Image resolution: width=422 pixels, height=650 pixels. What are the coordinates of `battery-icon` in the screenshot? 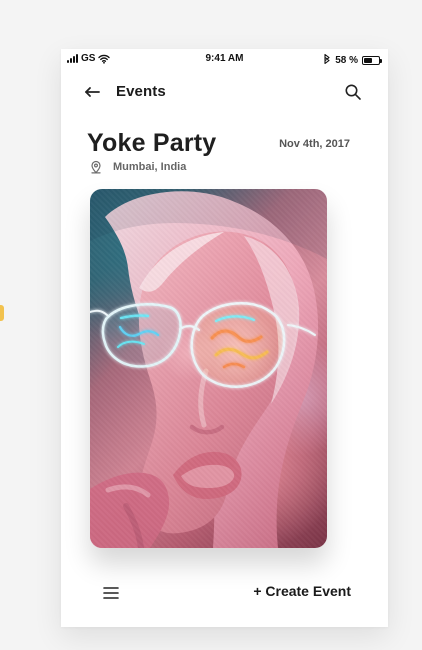 It's located at (372, 60).